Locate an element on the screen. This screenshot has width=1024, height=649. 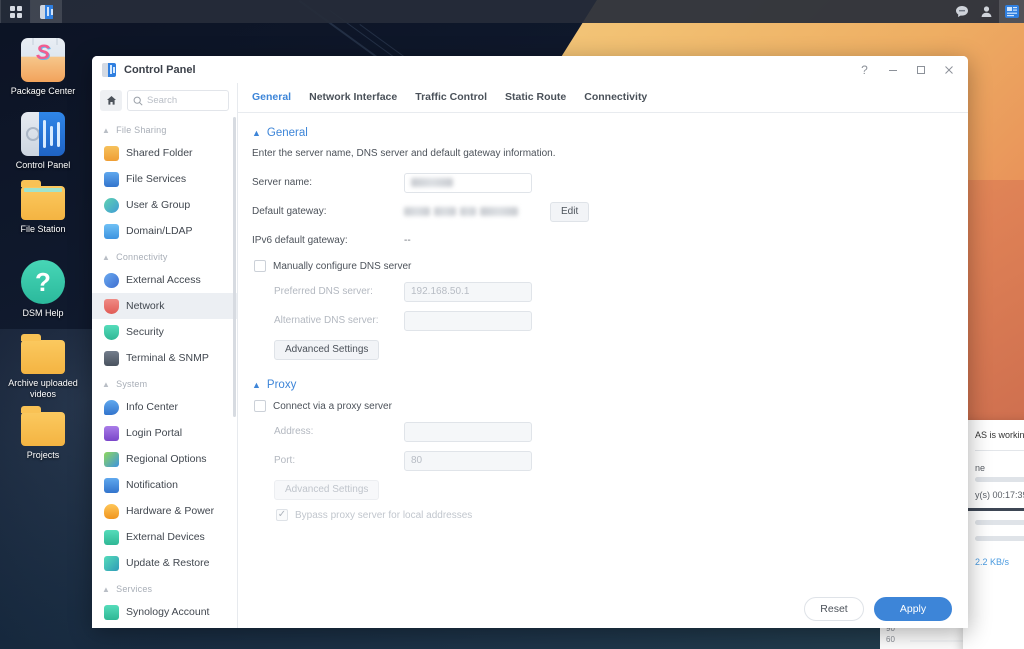
manual-dns-checkbox is located at coordinates (260, 266).